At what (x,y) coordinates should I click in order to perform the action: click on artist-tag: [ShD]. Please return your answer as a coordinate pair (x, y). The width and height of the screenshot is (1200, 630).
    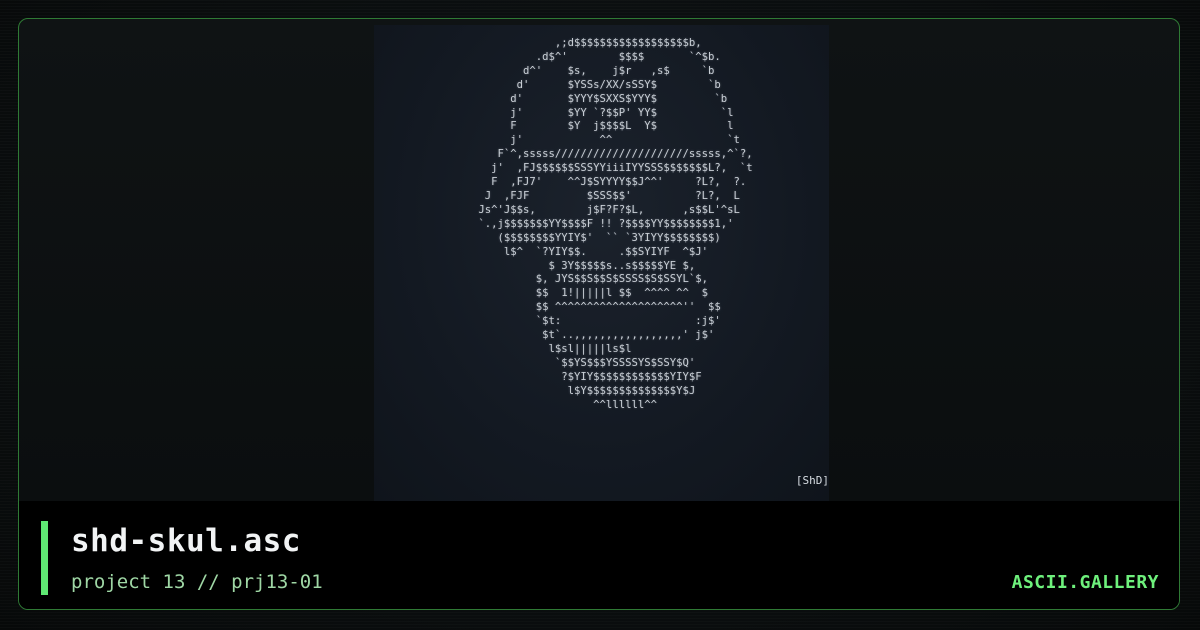
    Looking at the image, I should click on (812, 480).